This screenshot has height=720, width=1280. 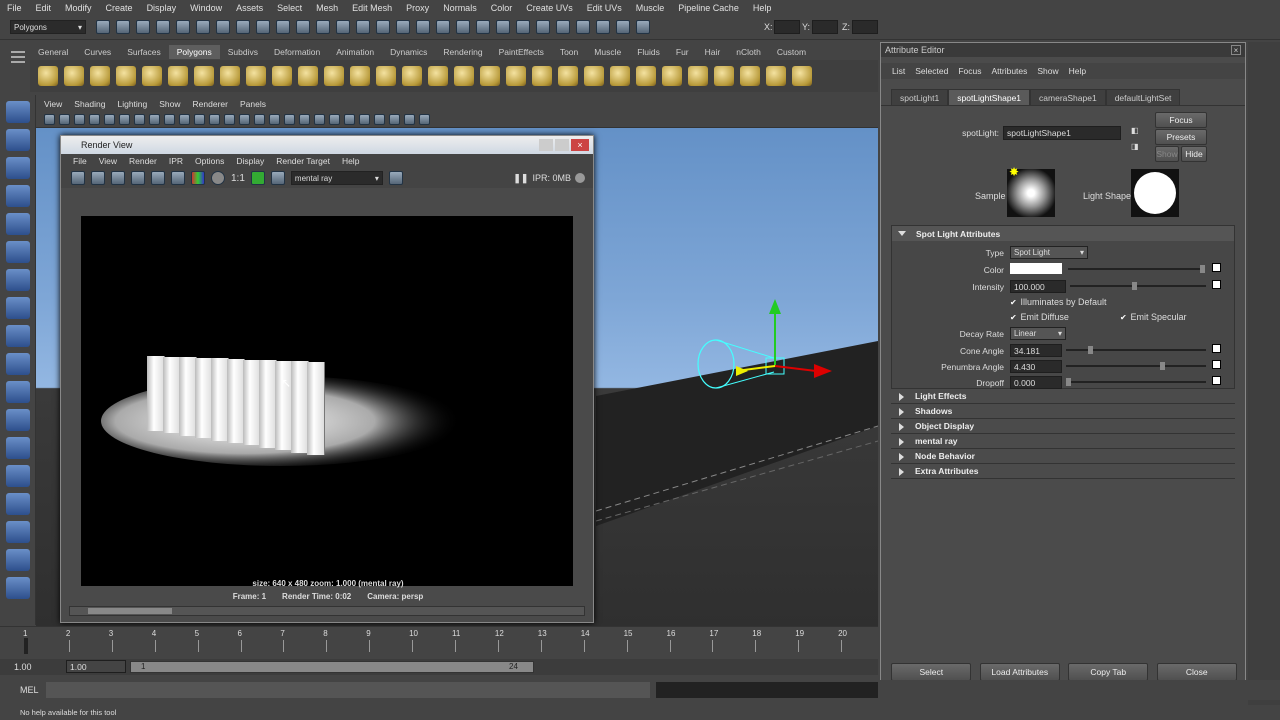 What do you see at coordinates (348, 690) in the screenshot?
I see `mel-input` at bounding box center [348, 690].